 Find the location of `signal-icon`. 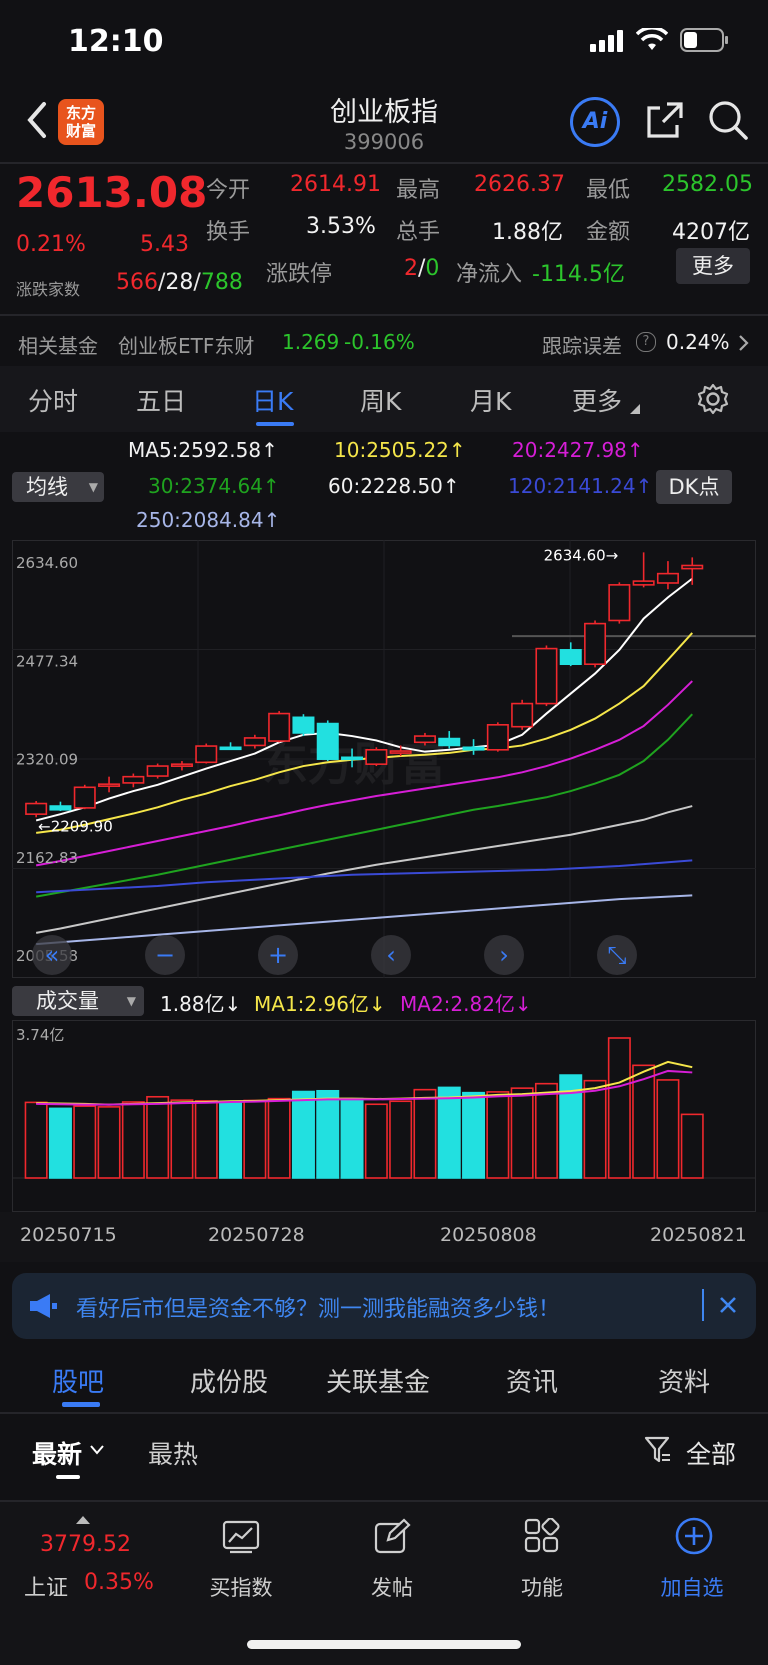

signal-icon is located at coordinates (606, 41).